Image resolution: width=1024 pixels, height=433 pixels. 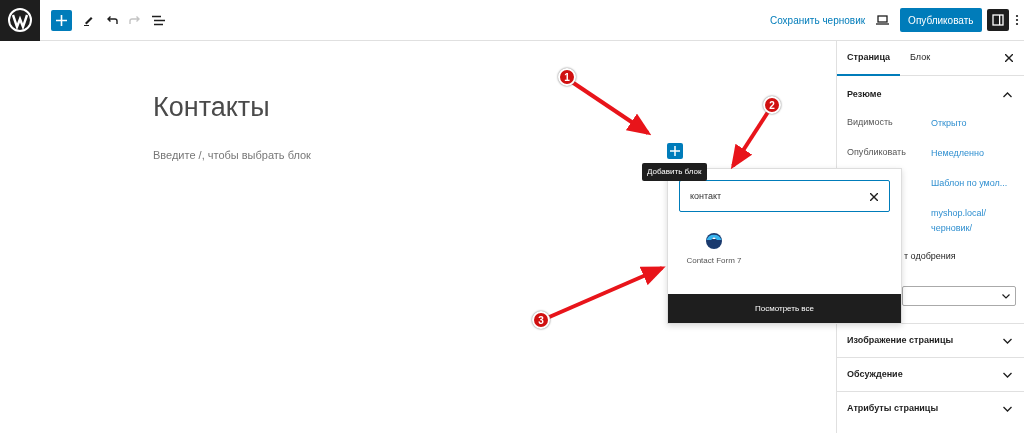 What do you see at coordinates (89, 20) in the screenshot?
I see `pencil-icon` at bounding box center [89, 20].